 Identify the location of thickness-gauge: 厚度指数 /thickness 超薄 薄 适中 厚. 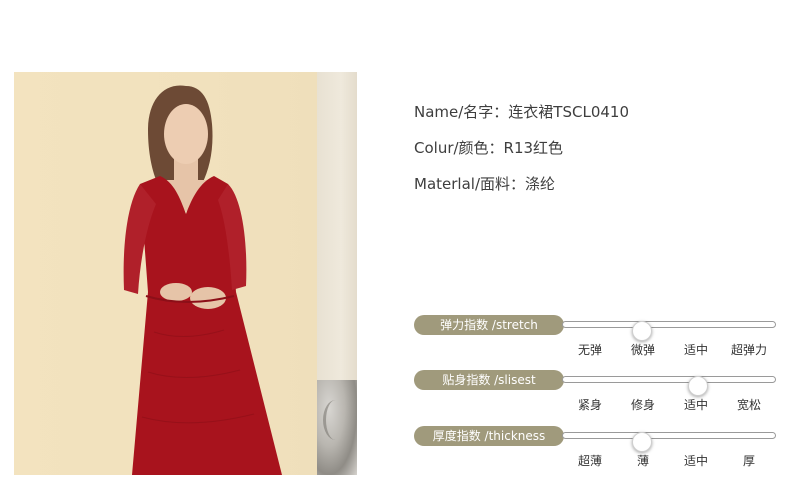
(595, 461).